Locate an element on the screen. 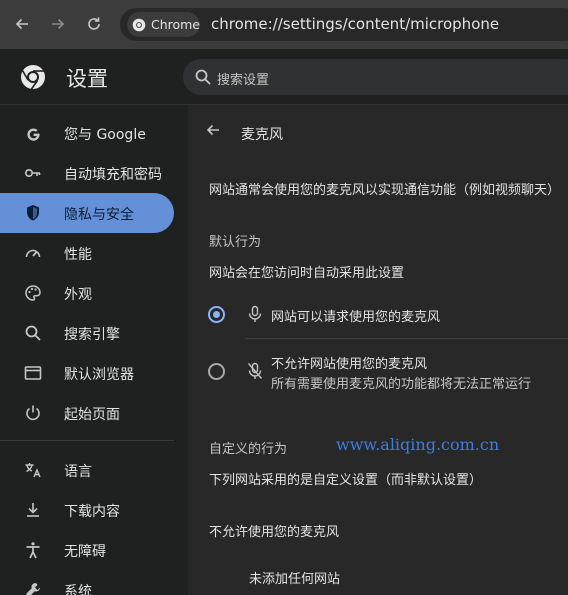  sidebar-item-default-browser: 默认浏览器 is located at coordinates (87, 373).